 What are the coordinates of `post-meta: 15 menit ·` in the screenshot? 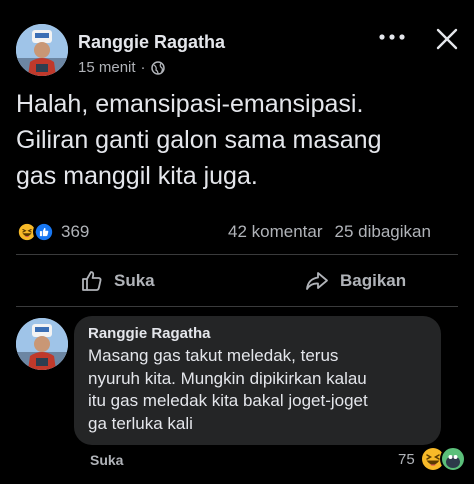 It's located at (121, 67).